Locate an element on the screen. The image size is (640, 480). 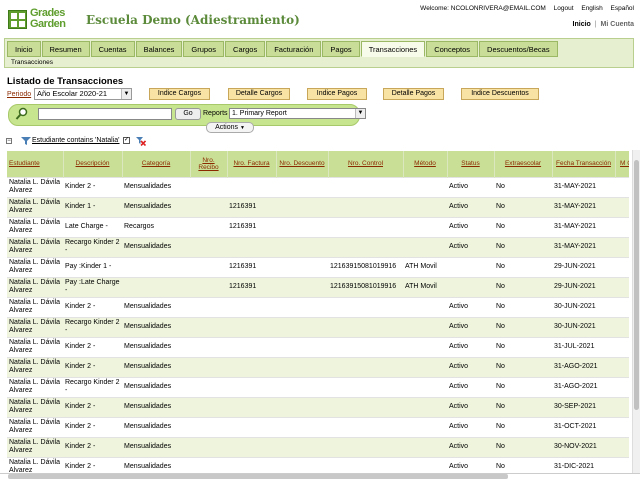
tab-grupos: Grupos is located at coordinates (204, 49).